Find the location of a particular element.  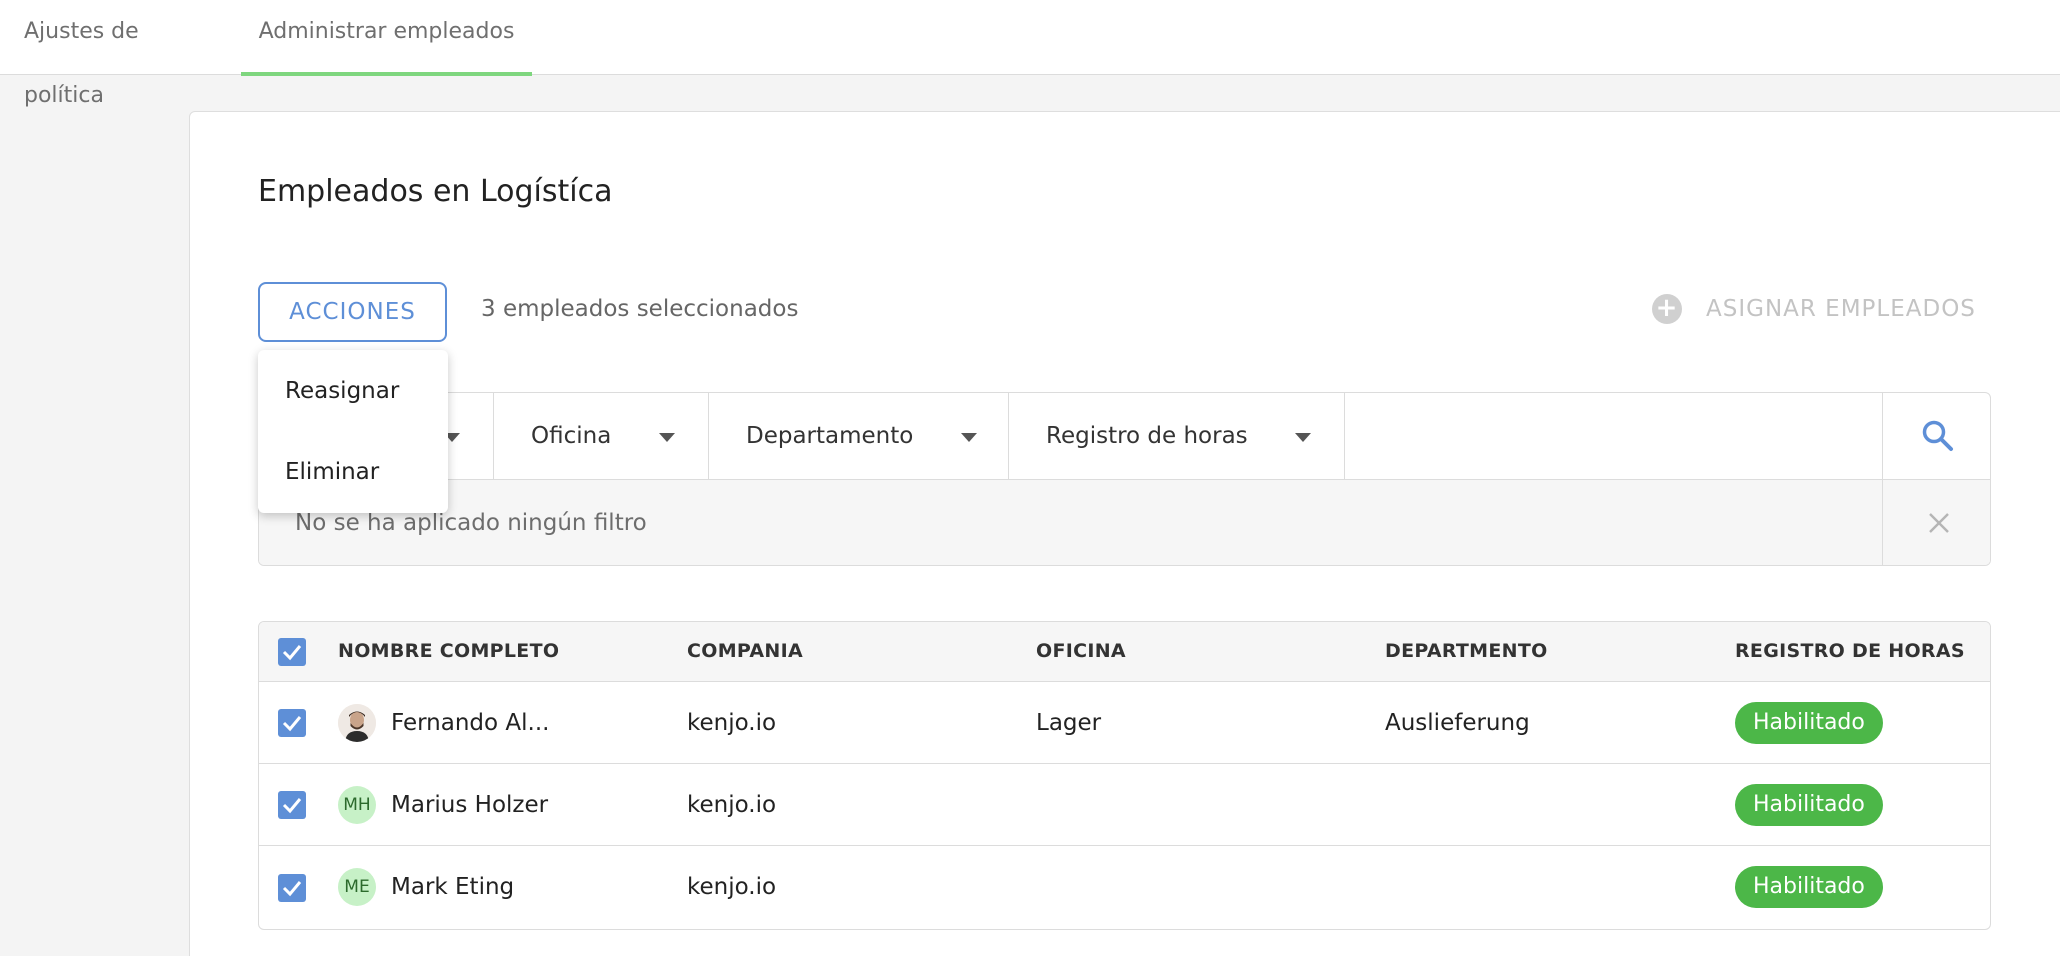

employee-name: Mark Eting is located at coordinates (452, 887).